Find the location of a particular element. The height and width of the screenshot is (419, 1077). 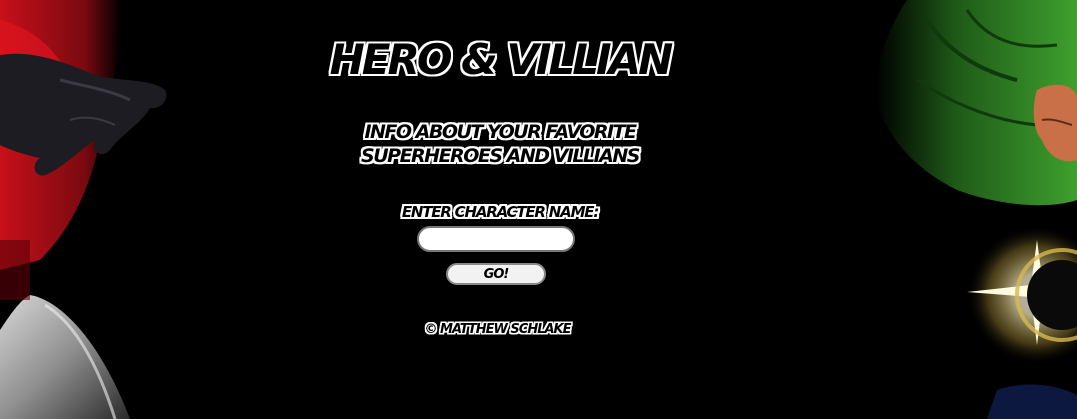

copyright-footer: © Matthew Schlake is located at coordinates (497, 329).